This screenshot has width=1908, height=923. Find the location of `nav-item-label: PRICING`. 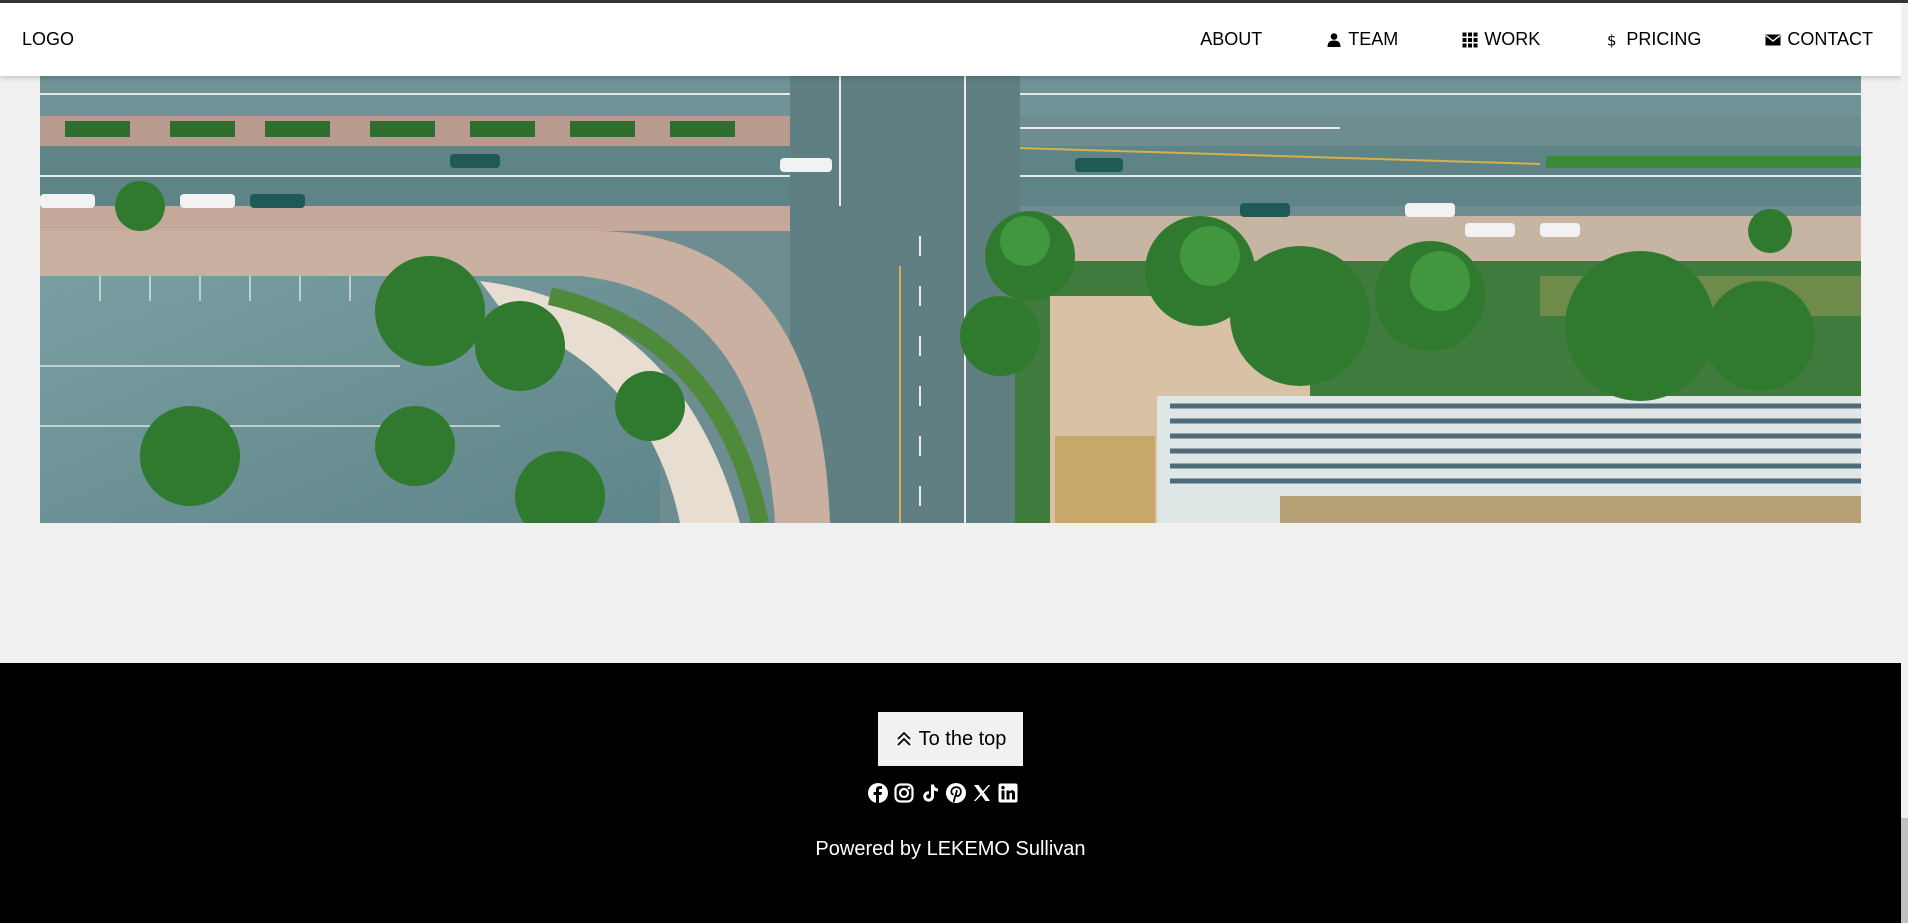

nav-item-label: PRICING is located at coordinates (1664, 39).